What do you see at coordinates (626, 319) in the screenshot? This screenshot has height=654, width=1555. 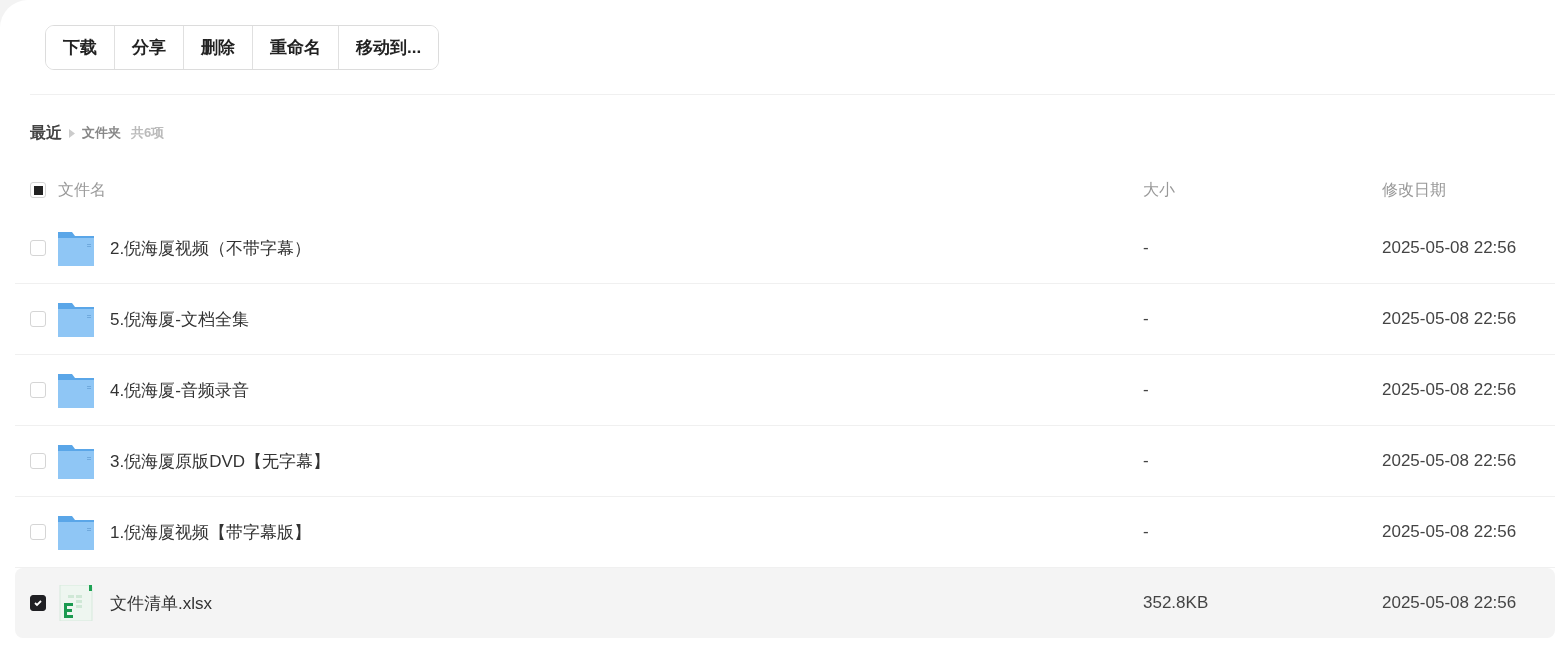 I see `file-name: 5.倪海厦-文档全集` at bounding box center [626, 319].